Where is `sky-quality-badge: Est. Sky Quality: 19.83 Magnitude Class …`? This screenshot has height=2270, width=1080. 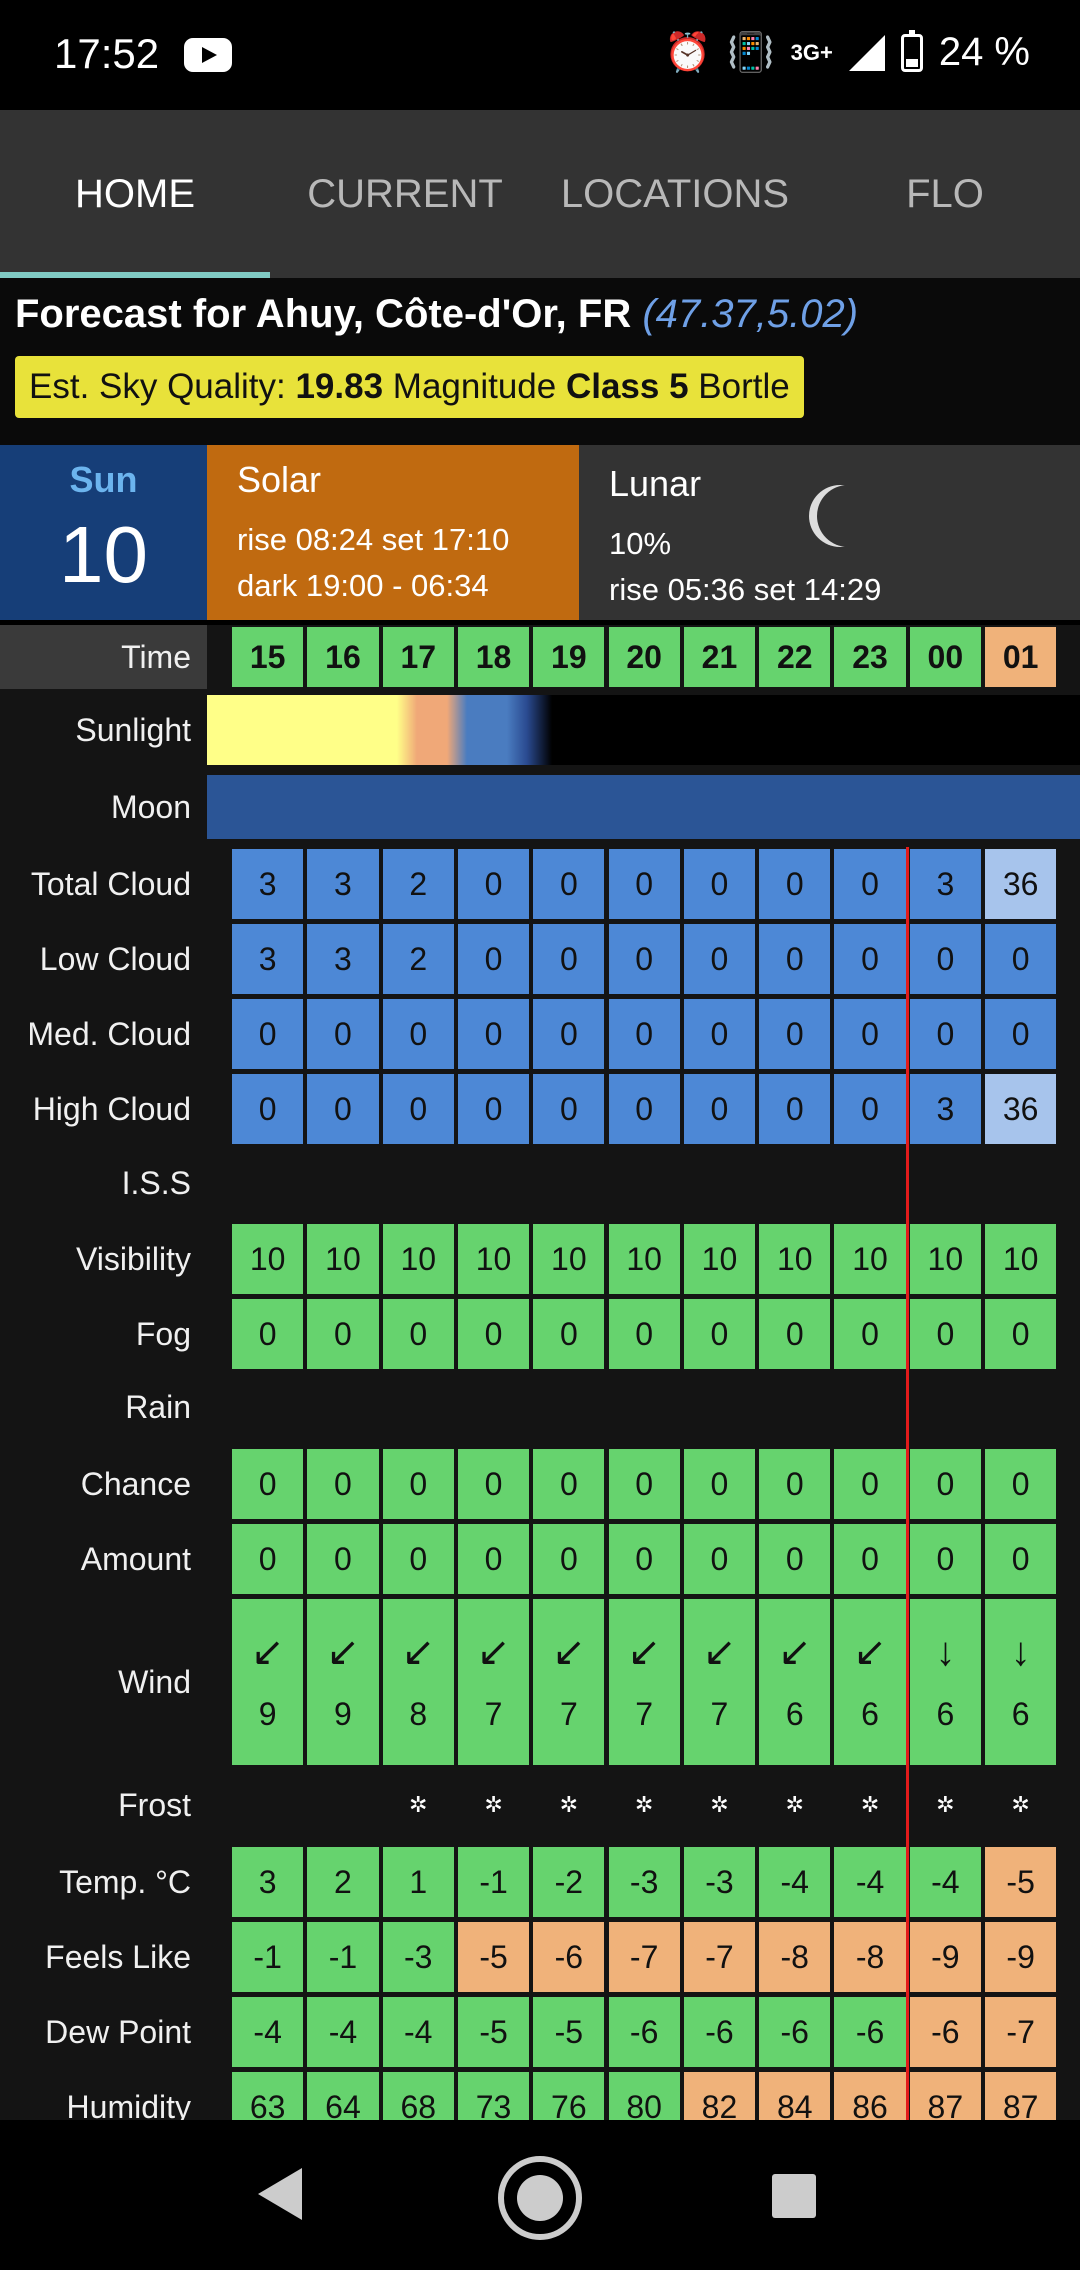
sky-quality-badge: Est. Sky Quality: 19.83 Magnitude Class … is located at coordinates (409, 387).